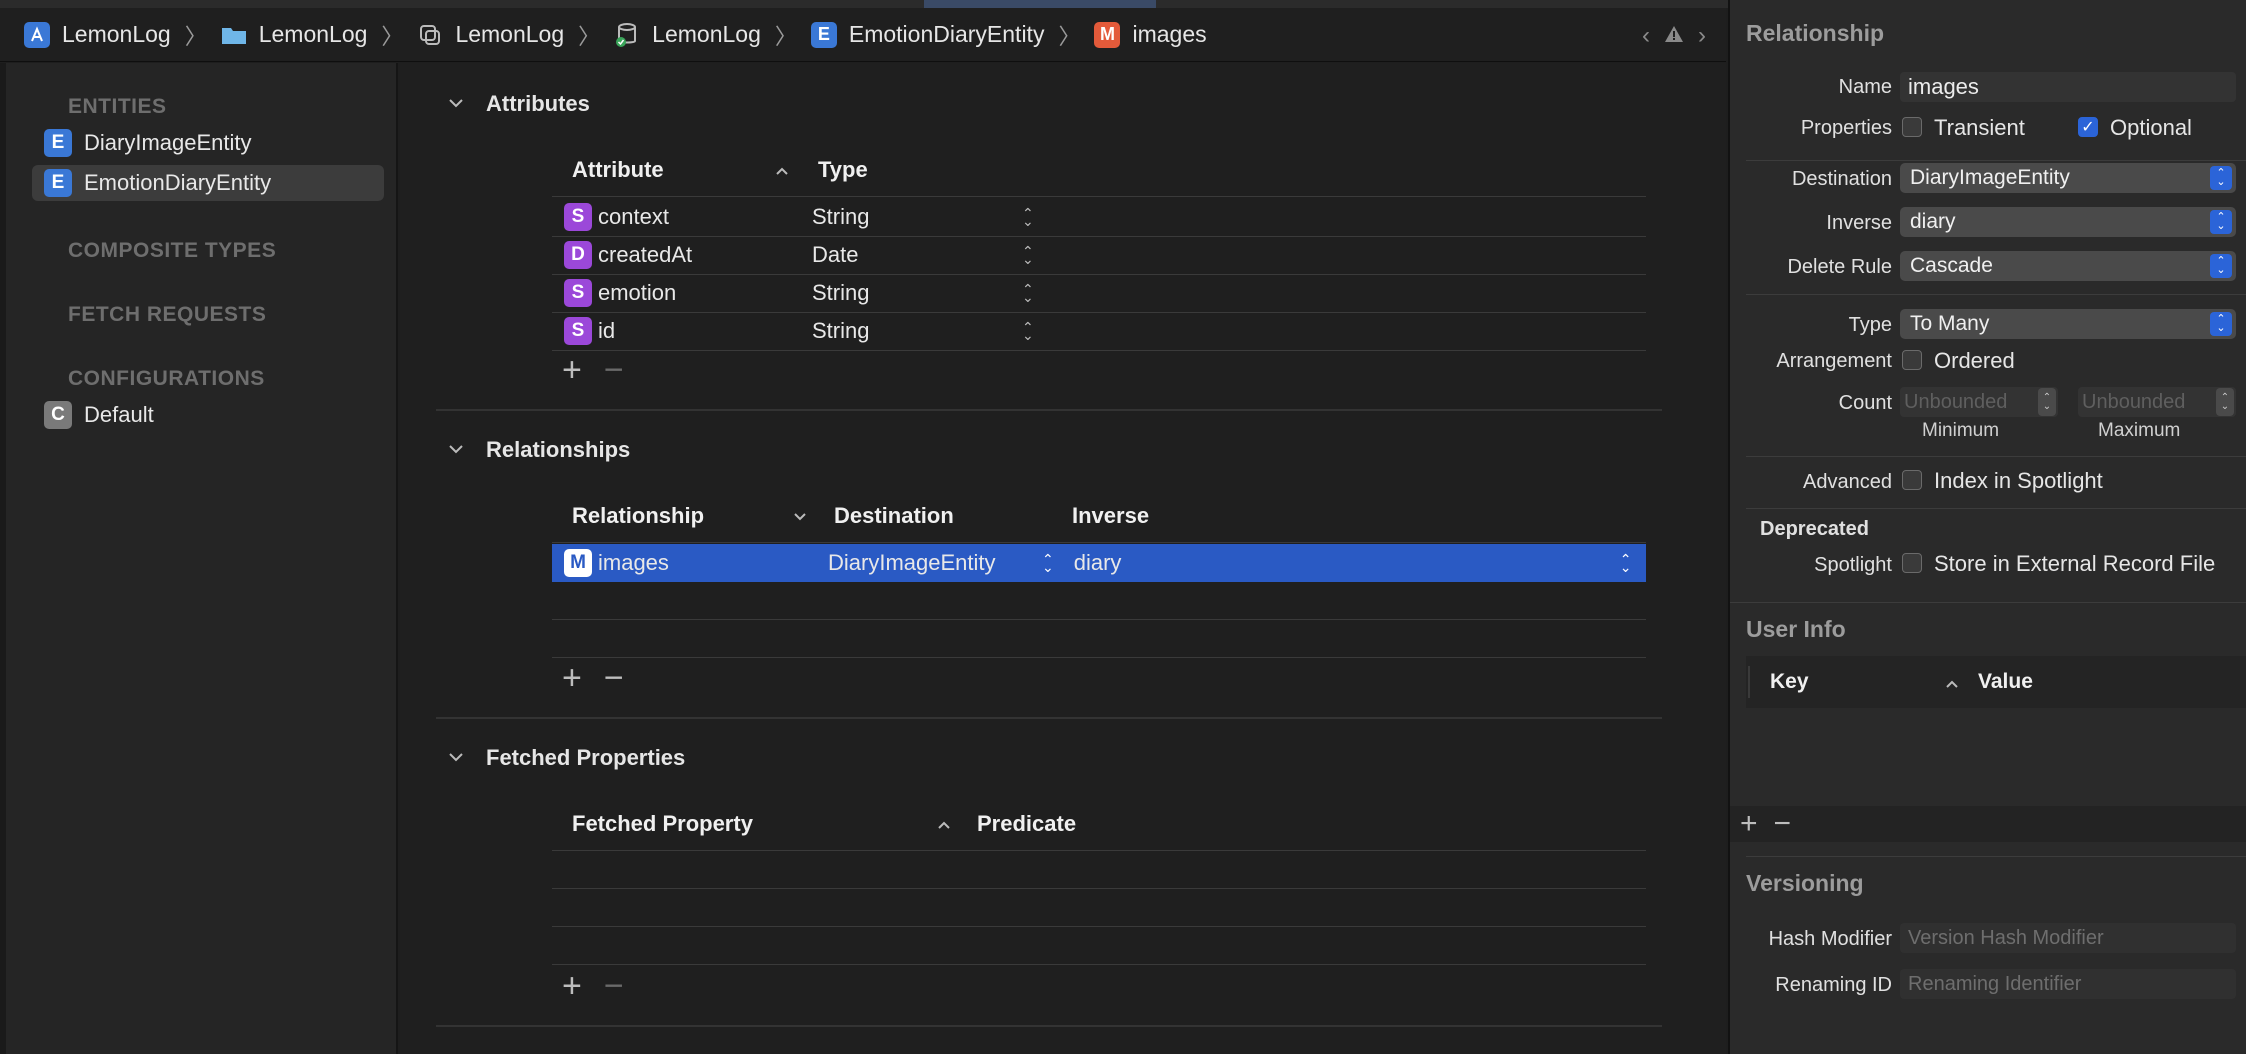 The width and height of the screenshot is (2246, 1054). I want to click on destination-select: DiaryImageEntity ⌃ ⌄, so click(2068, 178).